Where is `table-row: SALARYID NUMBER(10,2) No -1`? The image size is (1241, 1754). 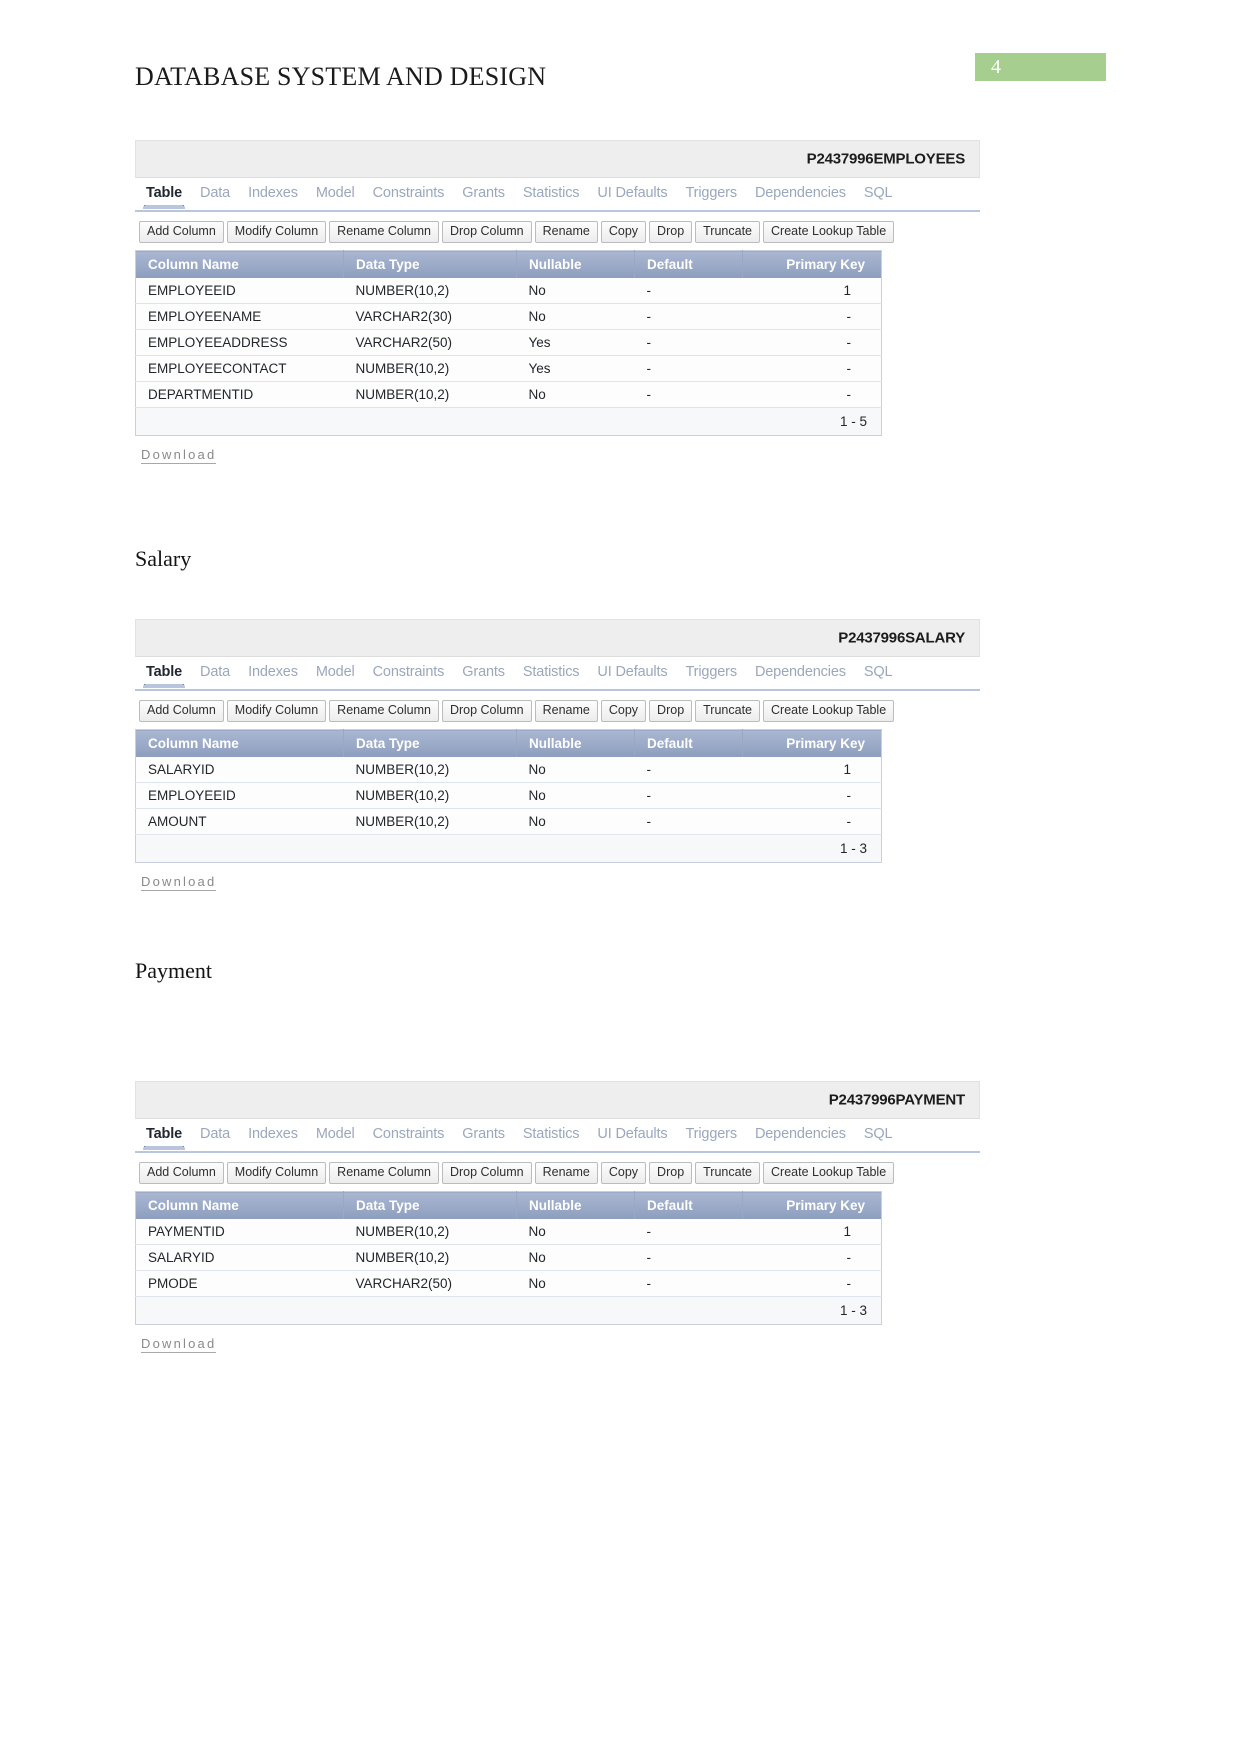
table-row: SALARYID NUMBER(10,2) No -1 is located at coordinates (508, 770).